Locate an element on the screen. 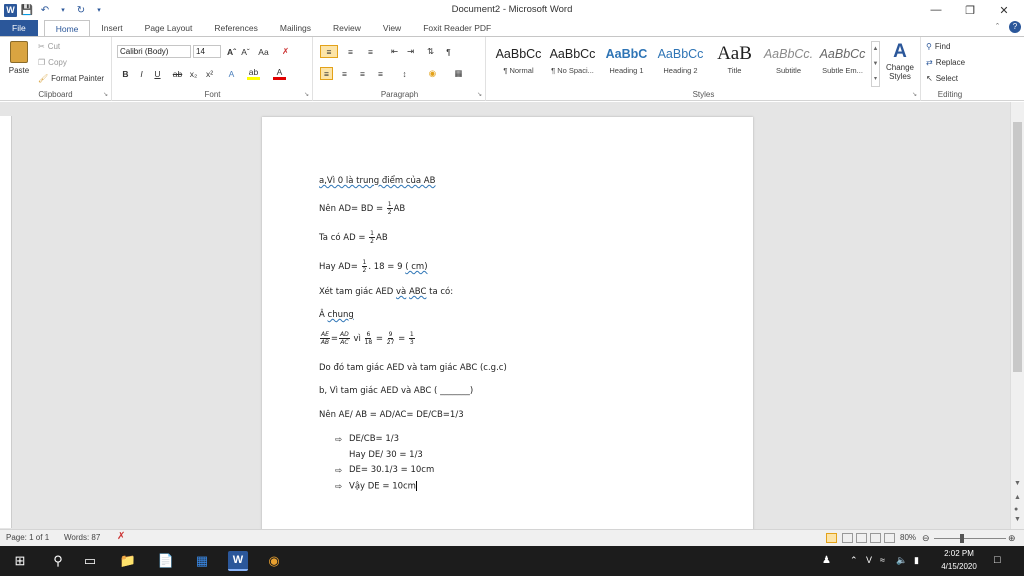  full-screen-reading-icon is located at coordinates (847, 538).